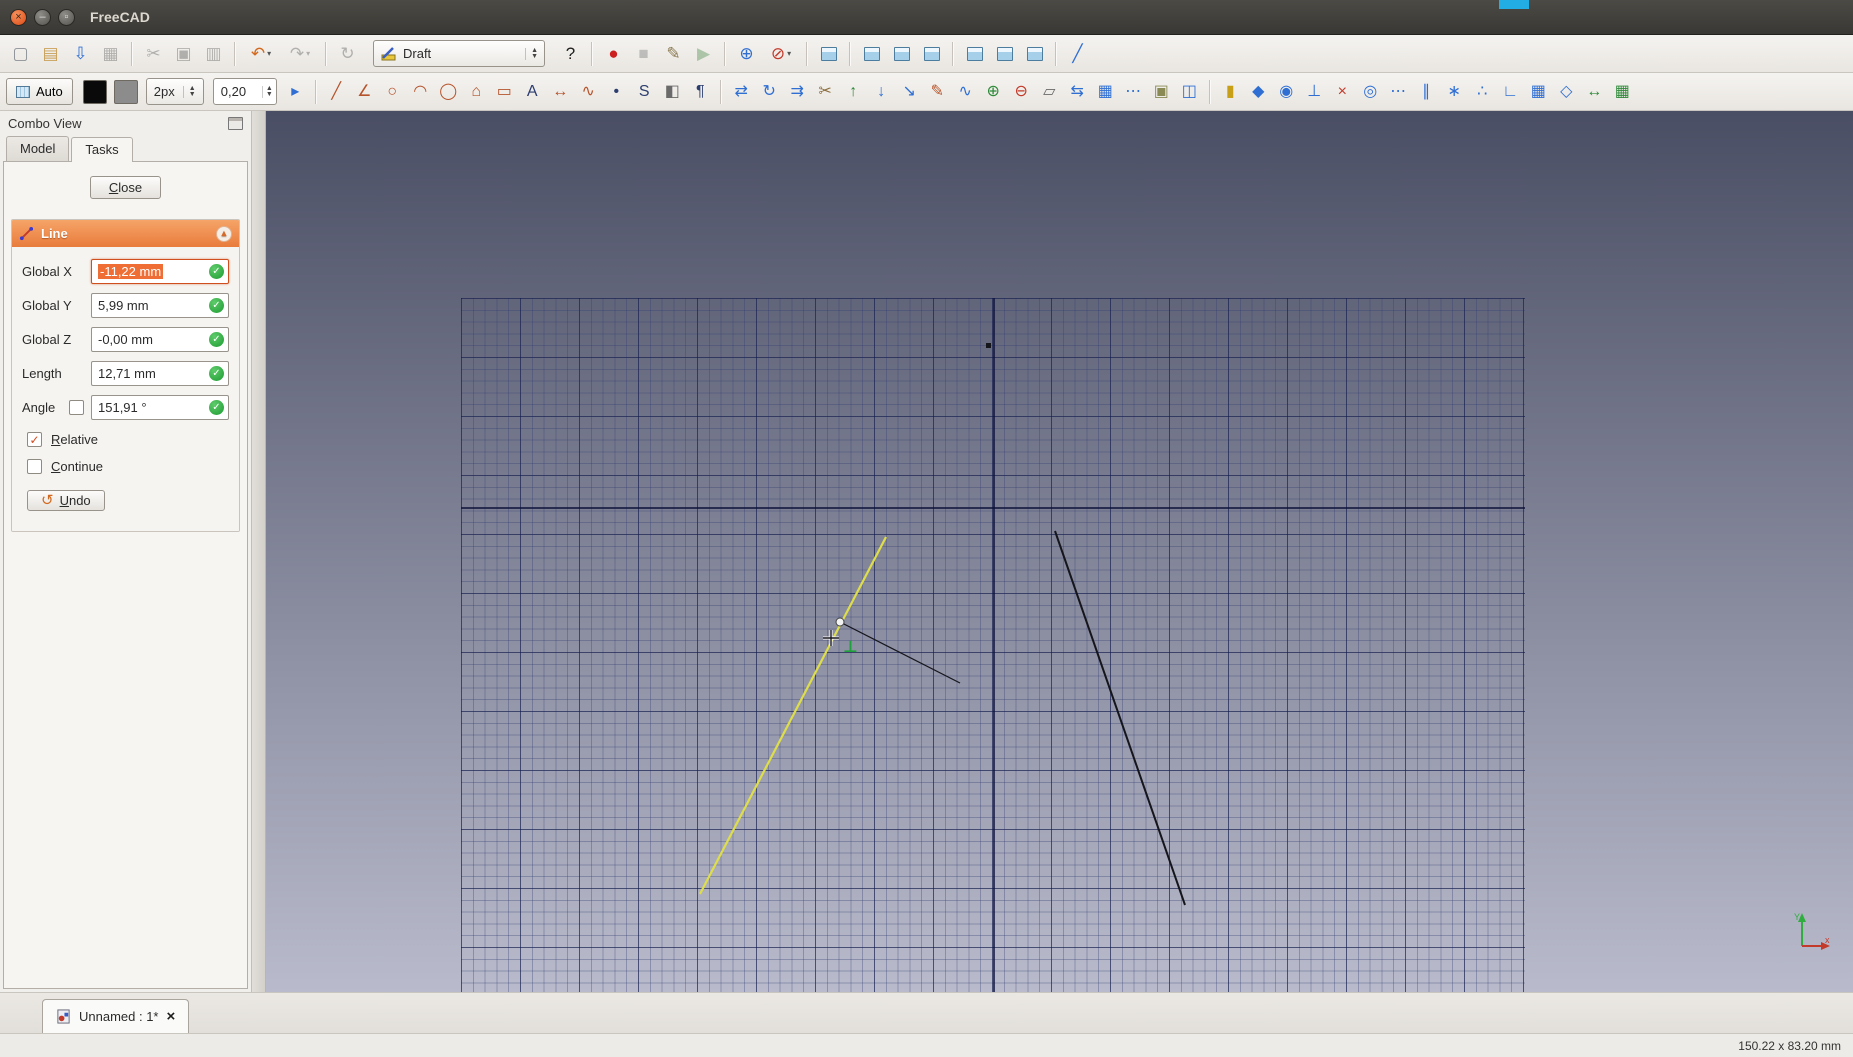 This screenshot has height=1057, width=1853. What do you see at coordinates (244, 91) in the screenshot?
I see `text-scale-spinbox: 0,20 ▲ ▼` at bounding box center [244, 91].